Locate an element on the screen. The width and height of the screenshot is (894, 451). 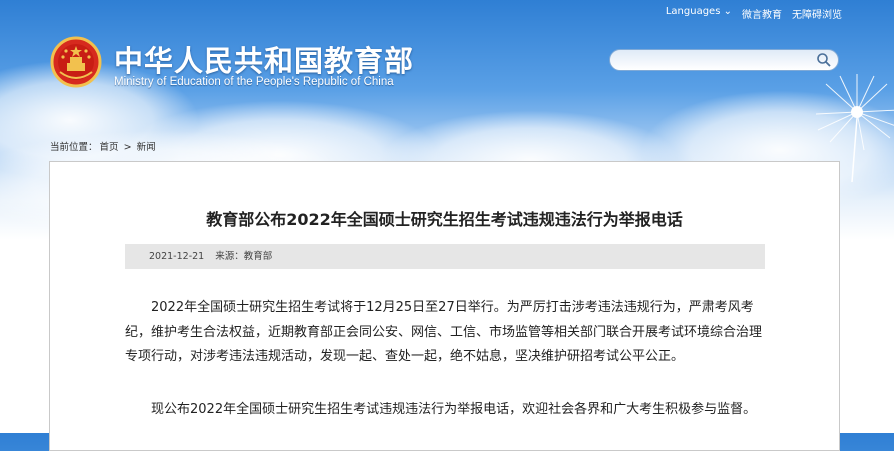
search-box is located at coordinates (724, 61).